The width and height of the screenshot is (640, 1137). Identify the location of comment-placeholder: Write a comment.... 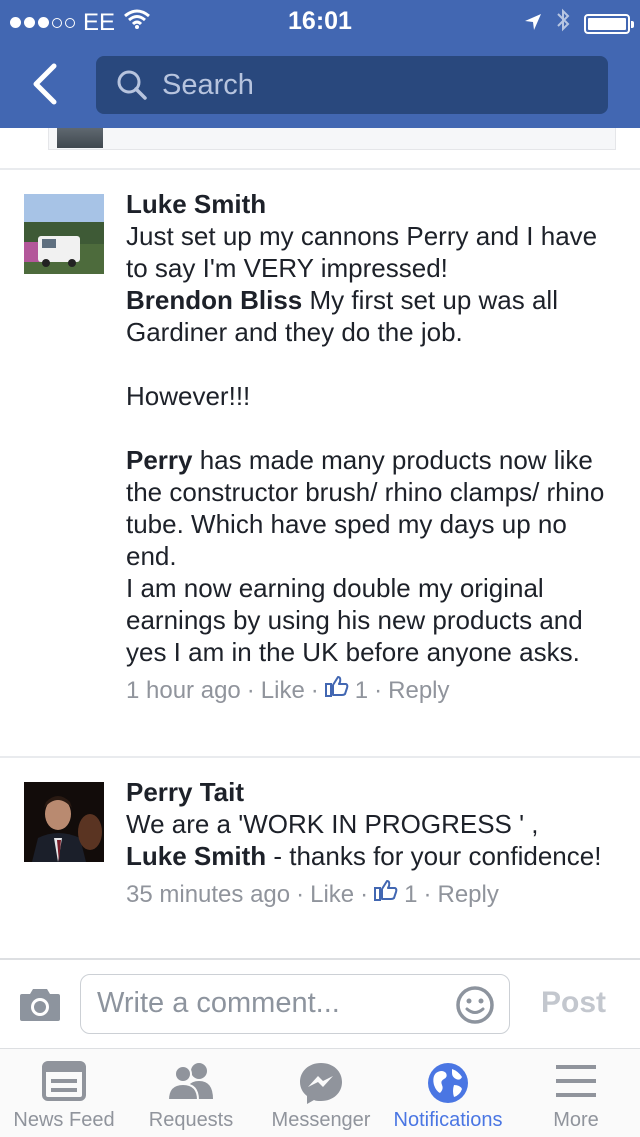
(218, 1003).